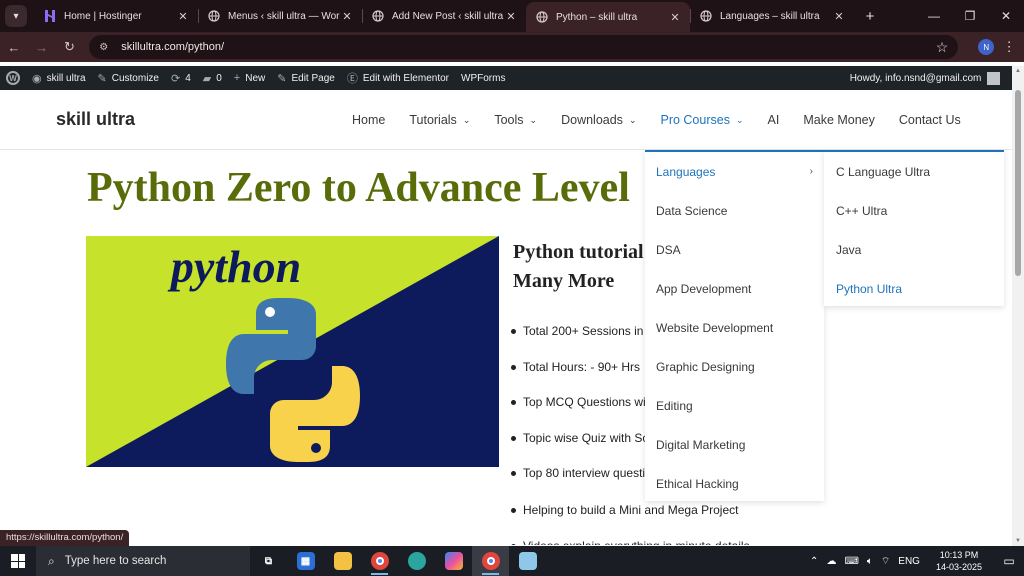  Describe the element at coordinates (42, 47) in the screenshot. I see `forward-arrow-icon: →` at that location.